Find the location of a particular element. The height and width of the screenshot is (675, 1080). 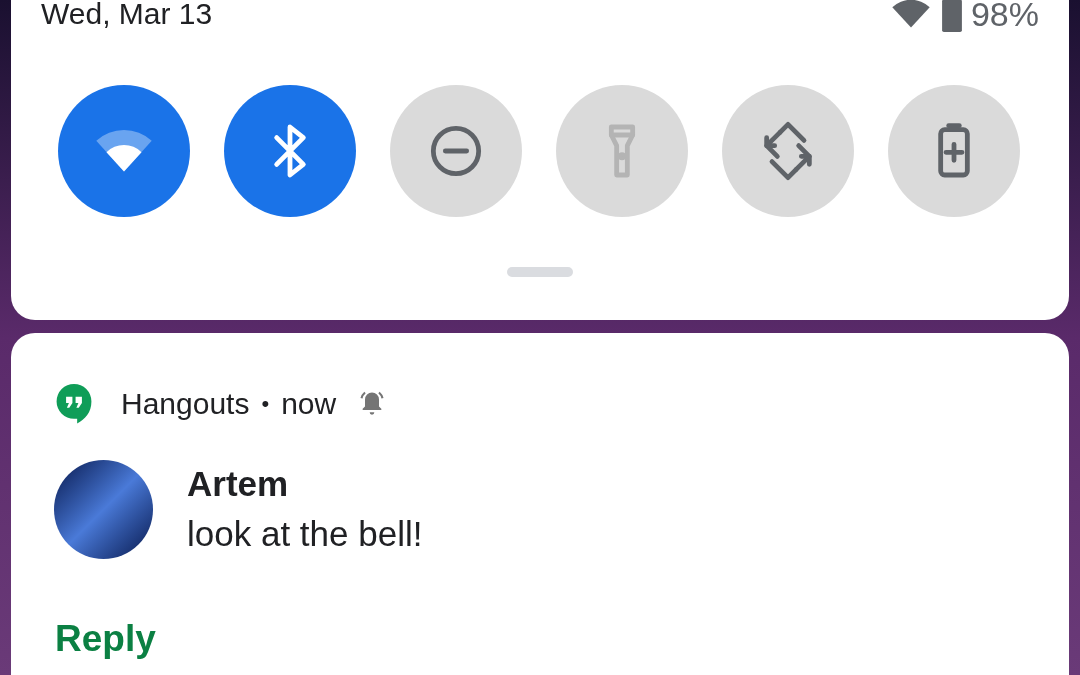

battery-percent: 98% is located at coordinates (1004, 16).